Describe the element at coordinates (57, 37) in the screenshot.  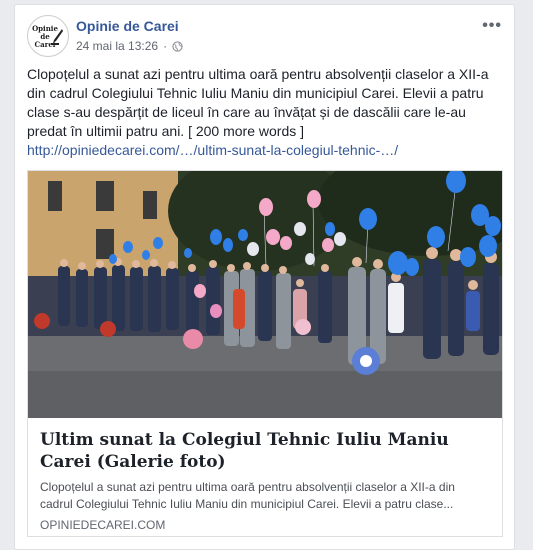
I see `pen-icon` at that location.